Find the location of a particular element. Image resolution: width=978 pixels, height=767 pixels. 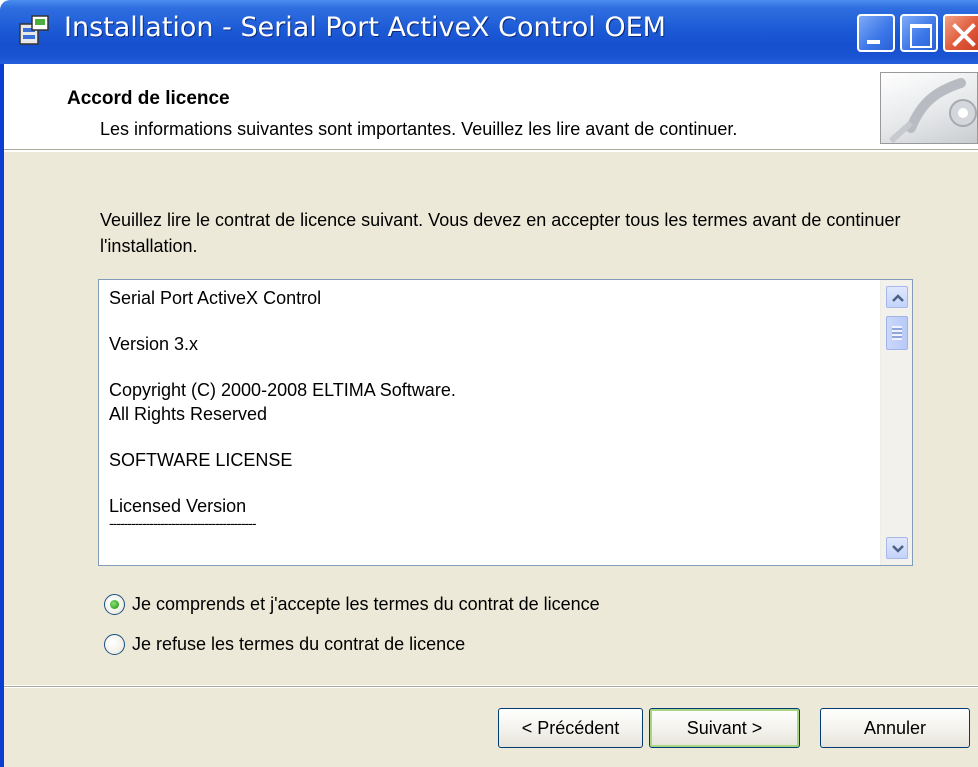

close-icon is located at coordinates (960, 33).